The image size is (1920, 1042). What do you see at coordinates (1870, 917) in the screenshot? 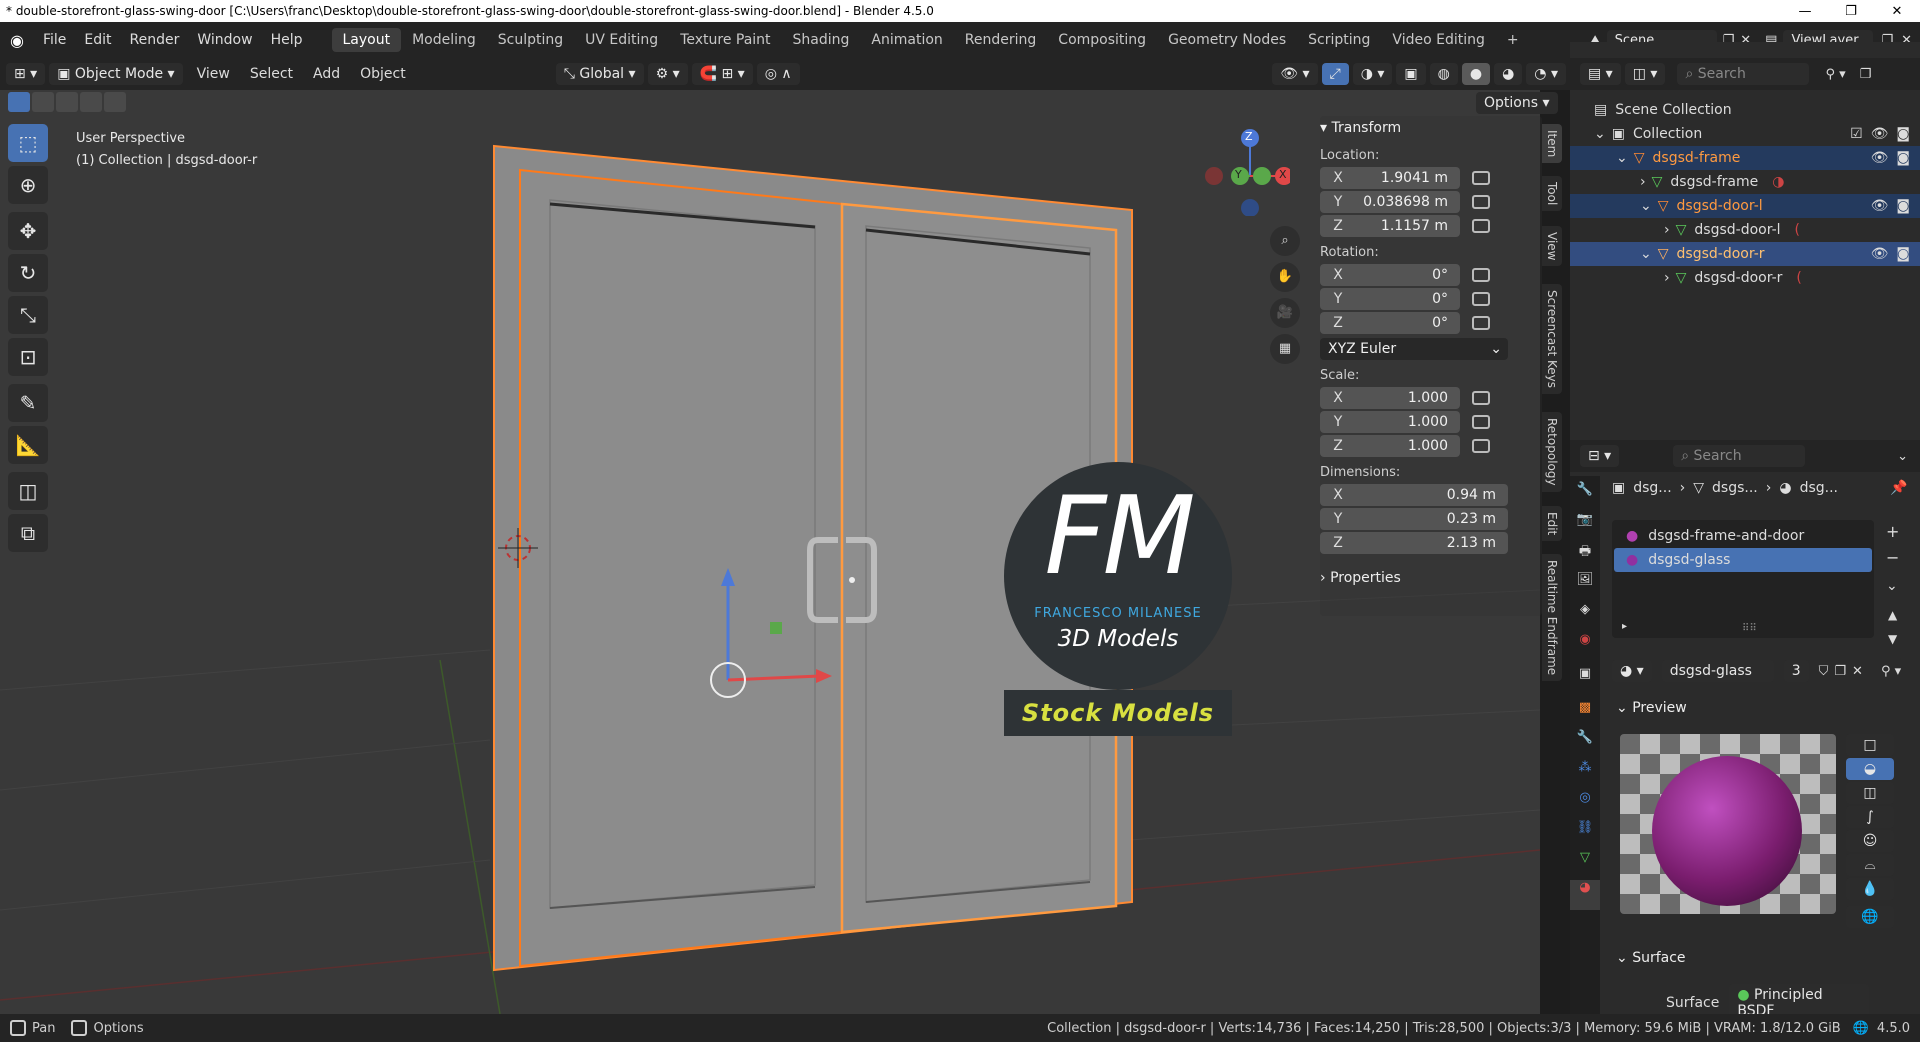
I see `preview-world-icon: 🌐` at bounding box center [1870, 917].